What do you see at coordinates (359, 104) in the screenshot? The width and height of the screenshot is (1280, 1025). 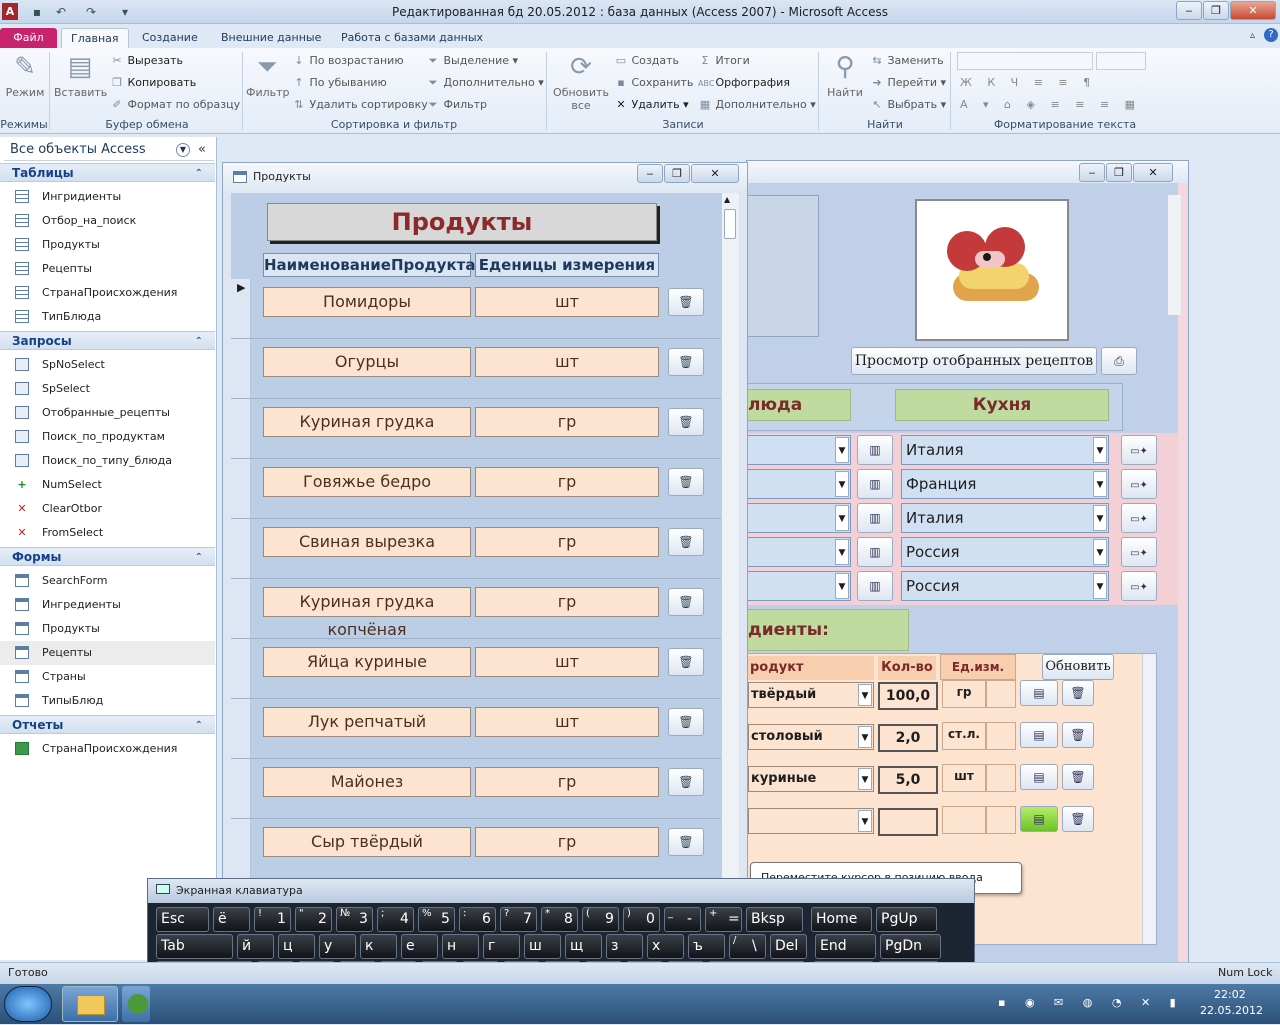 I see `remove-sort-button: ⇅ Удалить сортировку` at bounding box center [359, 104].